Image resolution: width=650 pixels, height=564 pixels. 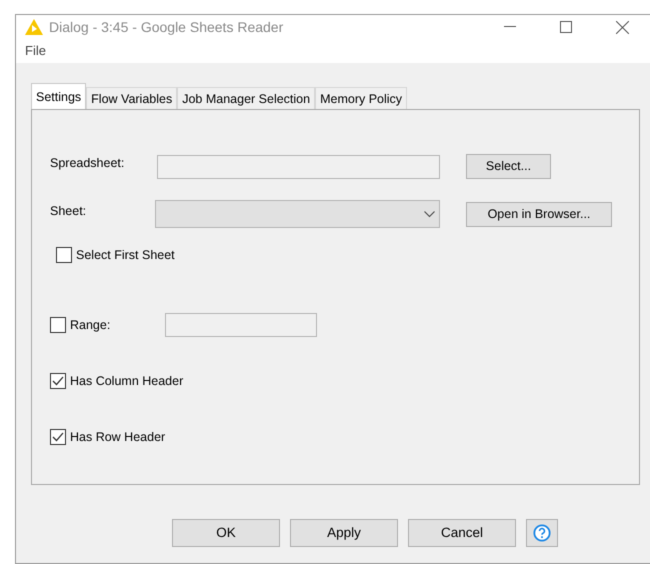 What do you see at coordinates (34, 27) in the screenshot?
I see `app-logo-icon` at bounding box center [34, 27].